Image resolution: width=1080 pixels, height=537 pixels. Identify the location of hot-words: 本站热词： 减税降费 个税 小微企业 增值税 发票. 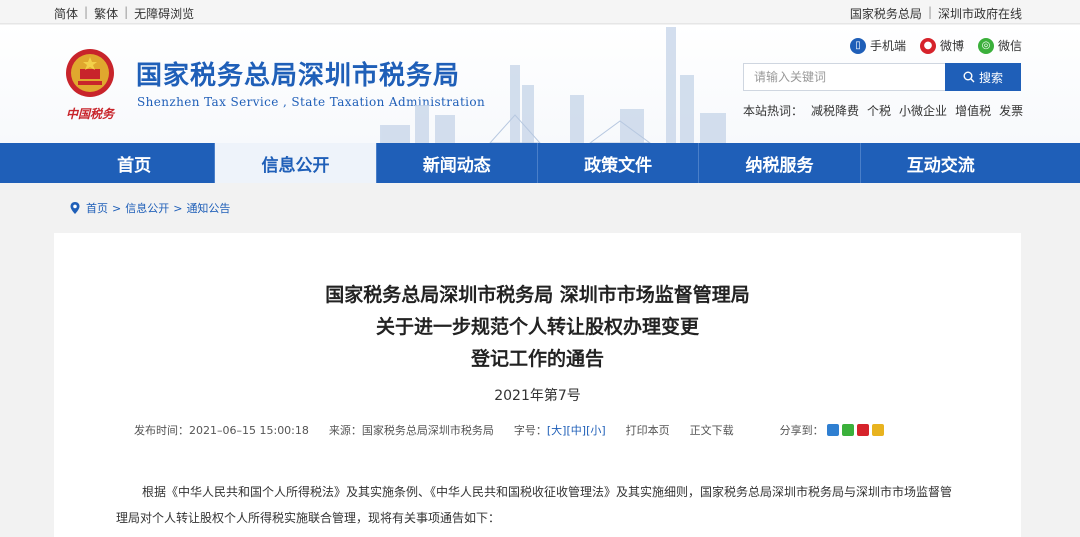
(883, 110).